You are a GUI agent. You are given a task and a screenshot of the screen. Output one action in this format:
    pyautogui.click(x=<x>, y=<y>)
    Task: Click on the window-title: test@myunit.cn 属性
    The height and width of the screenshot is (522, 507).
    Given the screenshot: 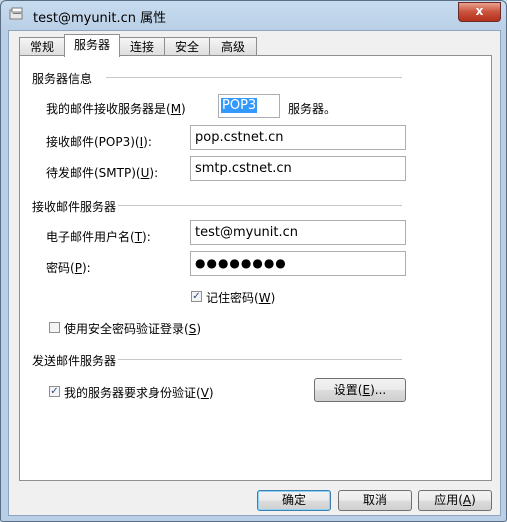 What is the action you would take?
    pyautogui.click(x=100, y=18)
    